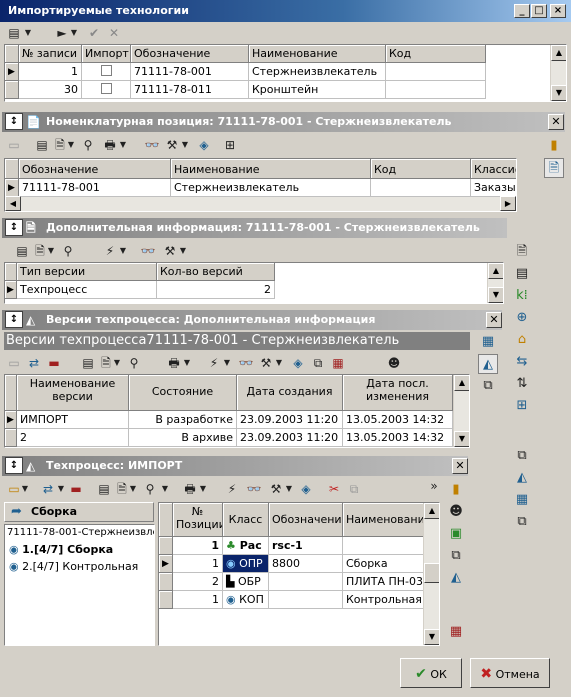 This screenshot has width=571, height=697. Describe the element at coordinates (436, 54) in the screenshot. I see `col-header: Код` at that location.